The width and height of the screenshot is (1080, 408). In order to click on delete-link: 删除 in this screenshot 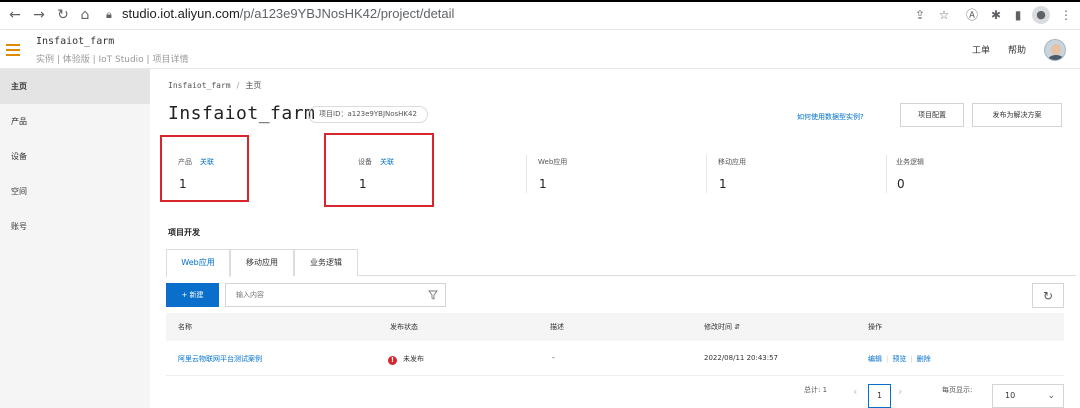, I will do `click(924, 359)`.